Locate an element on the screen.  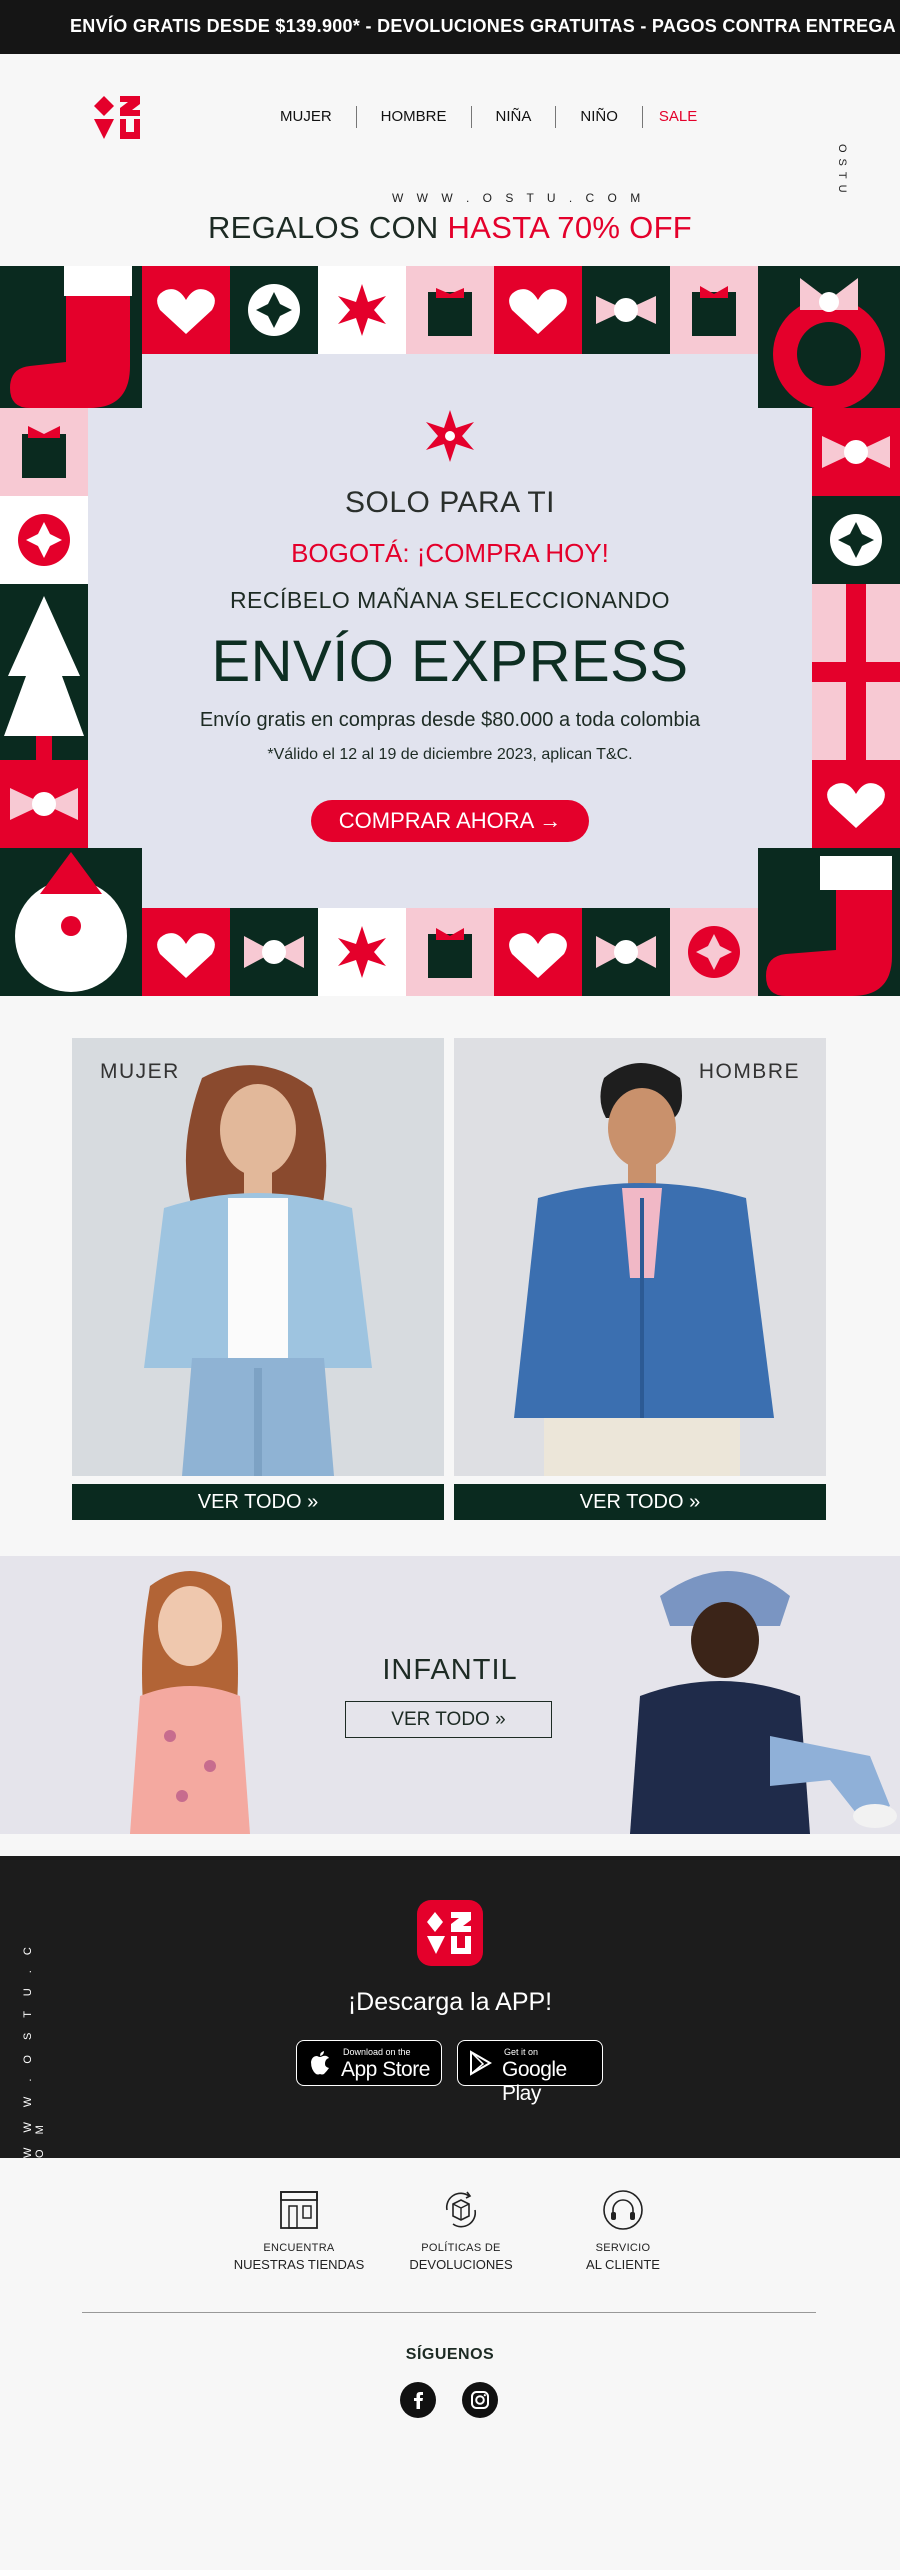
men-category-card: HOMBRE is located at coordinates (640, 1257).